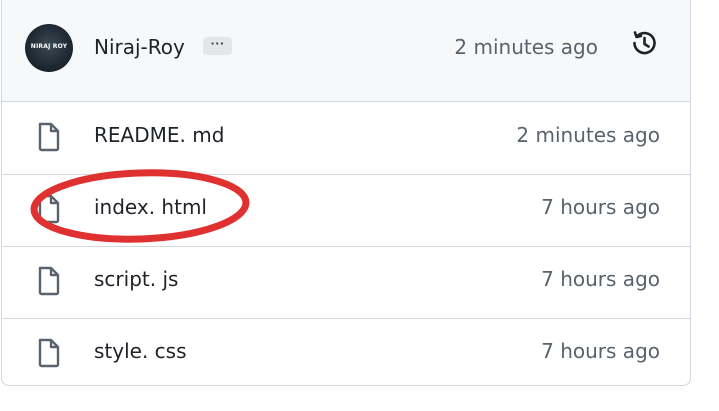  What do you see at coordinates (644, 43) in the screenshot?
I see `history-icon` at bounding box center [644, 43].